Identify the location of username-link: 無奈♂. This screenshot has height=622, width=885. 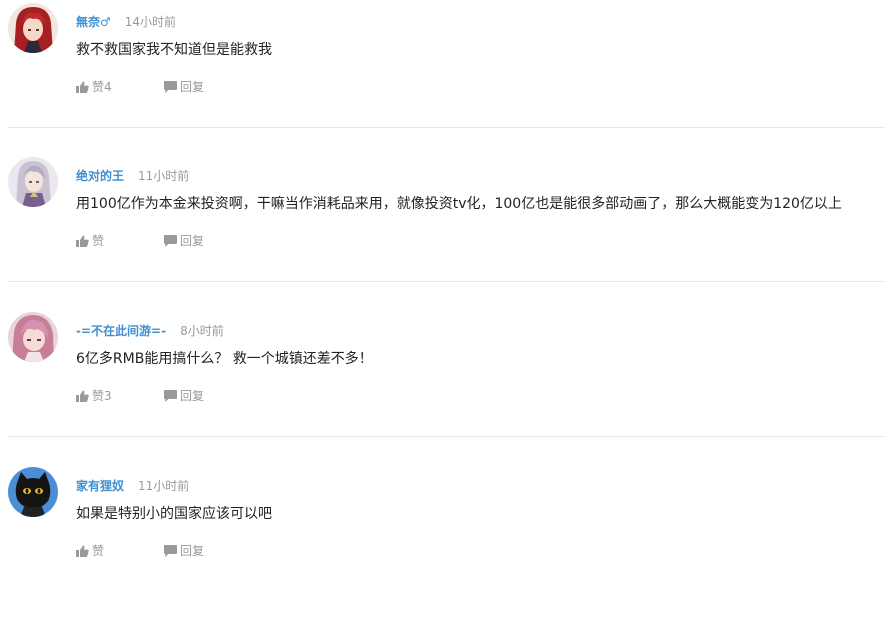
(93, 22).